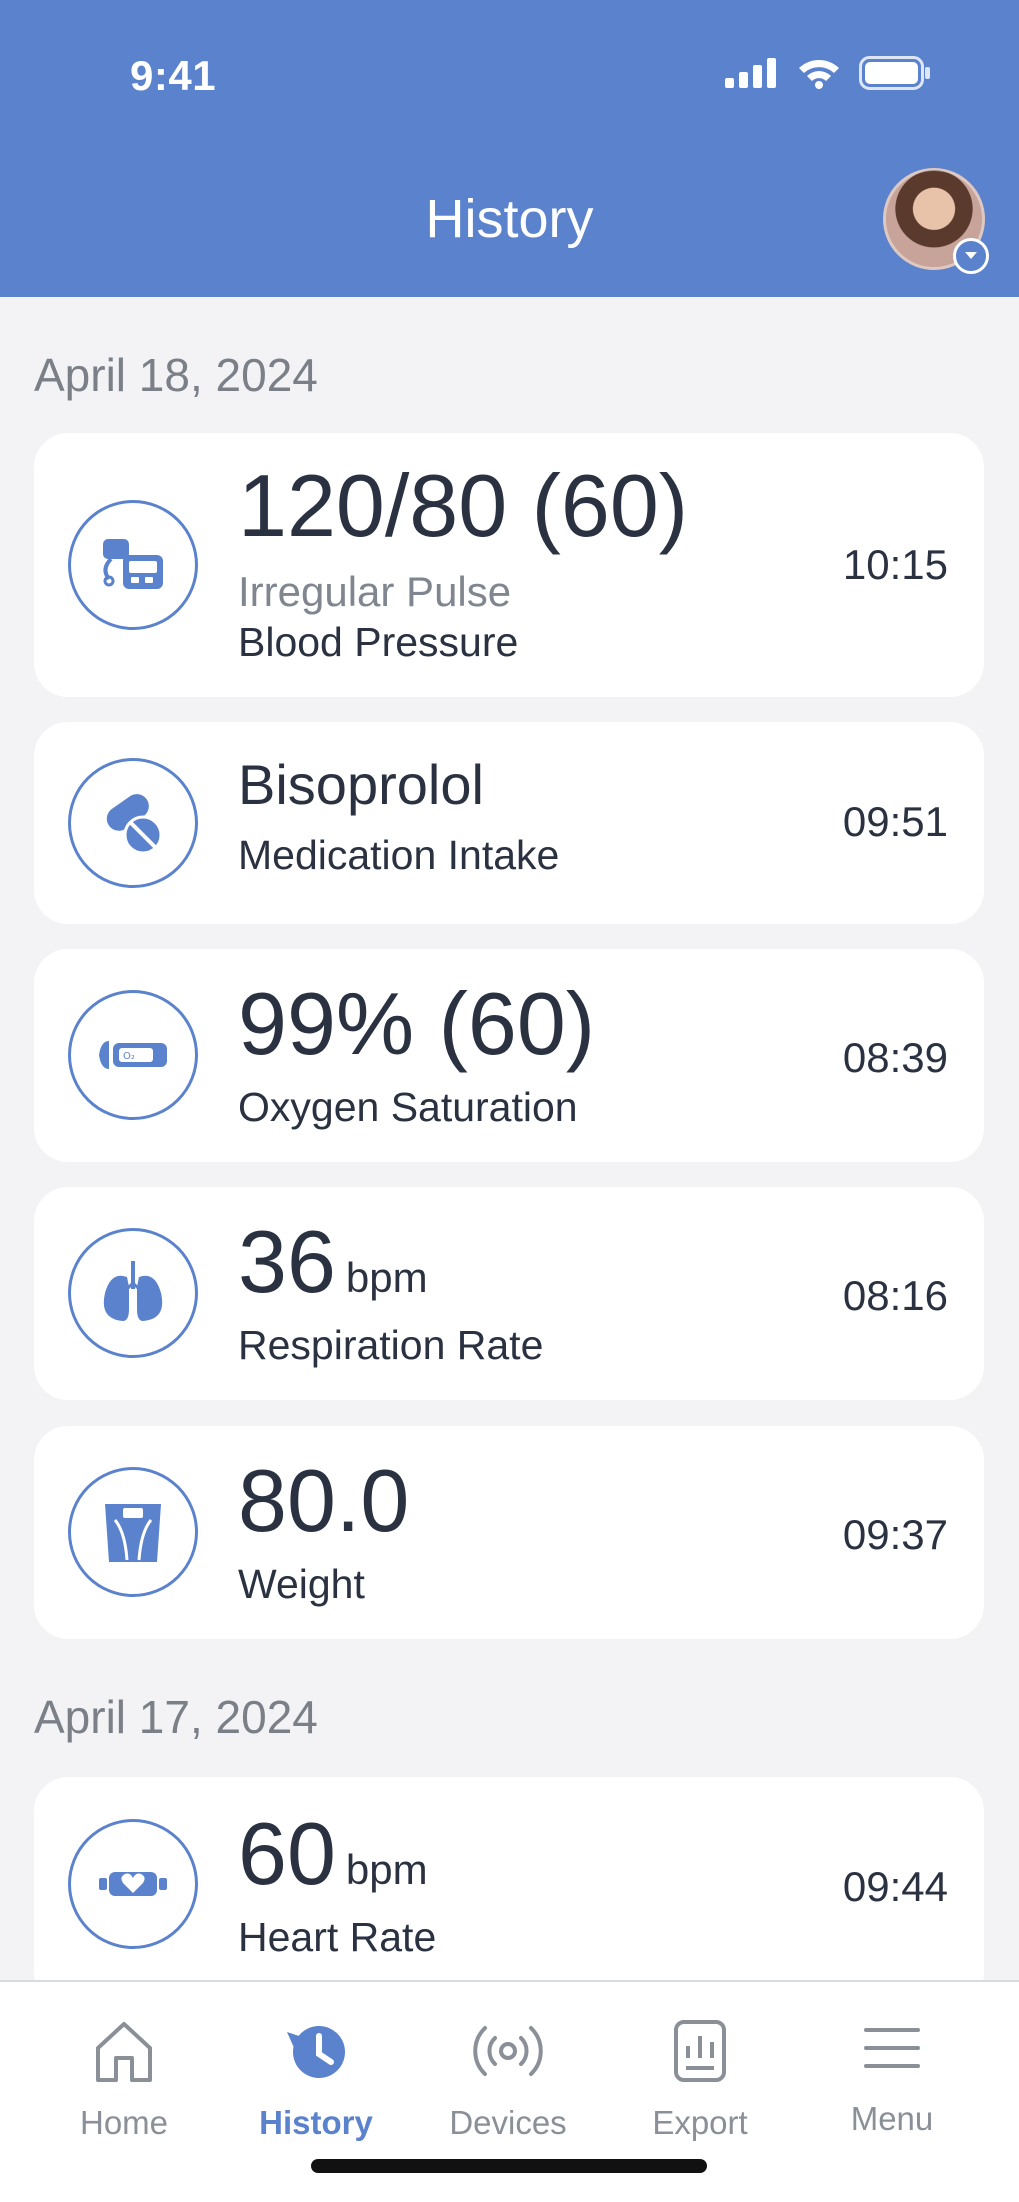 Image resolution: width=1019 pixels, height=2202 pixels. Describe the element at coordinates (124, 2122) in the screenshot. I see `tab-label: Home` at that location.